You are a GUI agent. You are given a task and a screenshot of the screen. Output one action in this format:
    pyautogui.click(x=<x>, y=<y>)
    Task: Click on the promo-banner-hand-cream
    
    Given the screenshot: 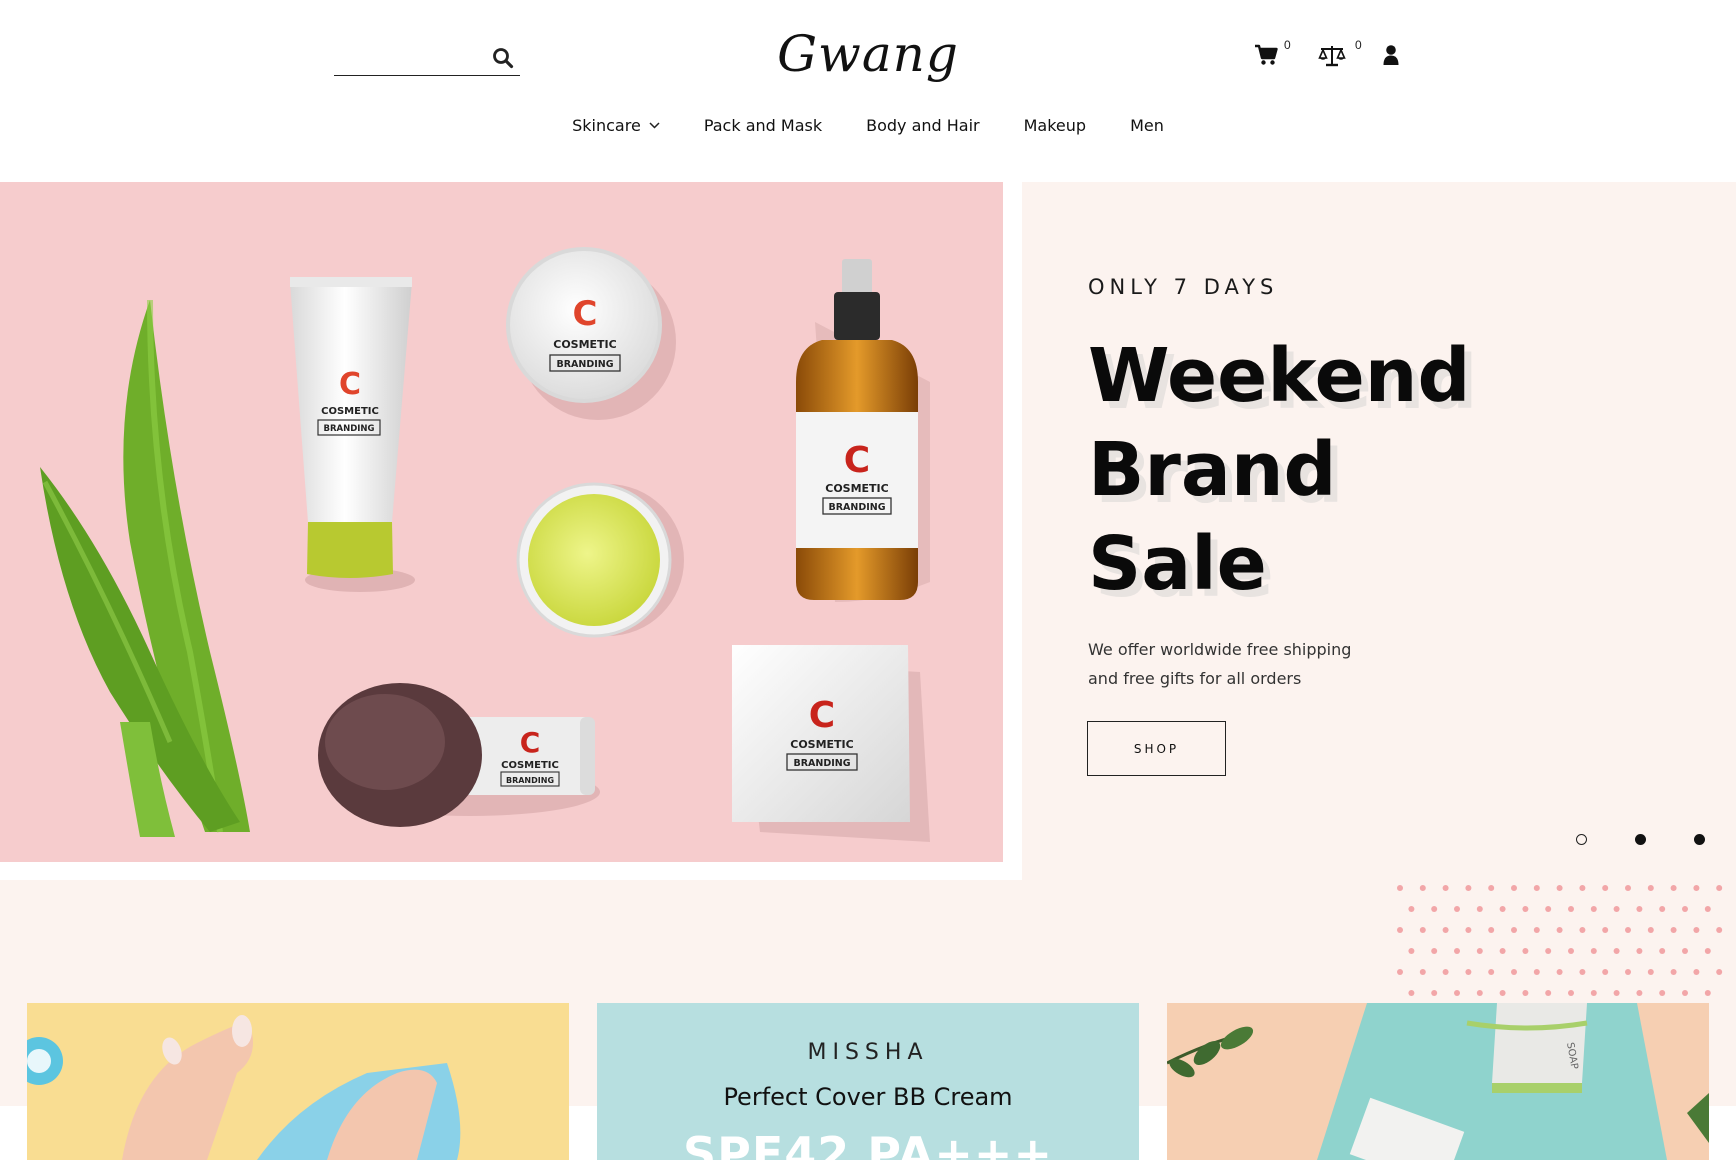 What is the action you would take?
    pyautogui.click(x=298, y=1081)
    